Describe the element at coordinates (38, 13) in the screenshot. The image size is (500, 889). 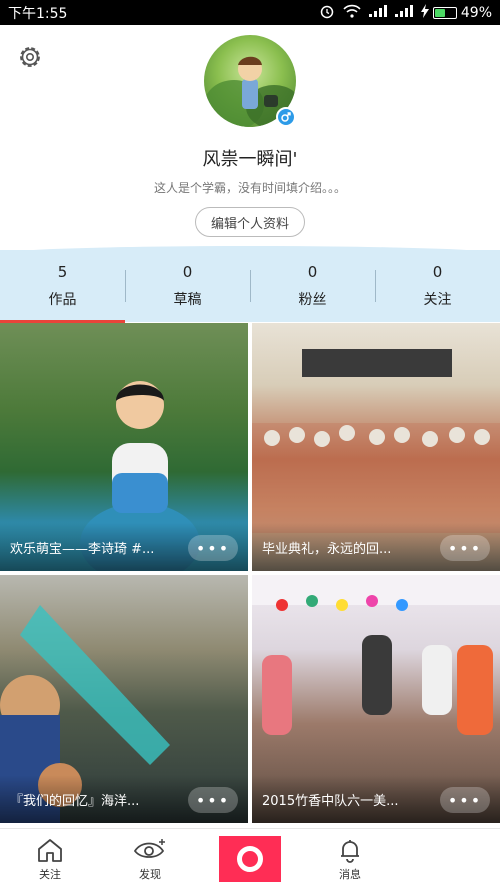
I see `status-time: 下午1:55` at that location.